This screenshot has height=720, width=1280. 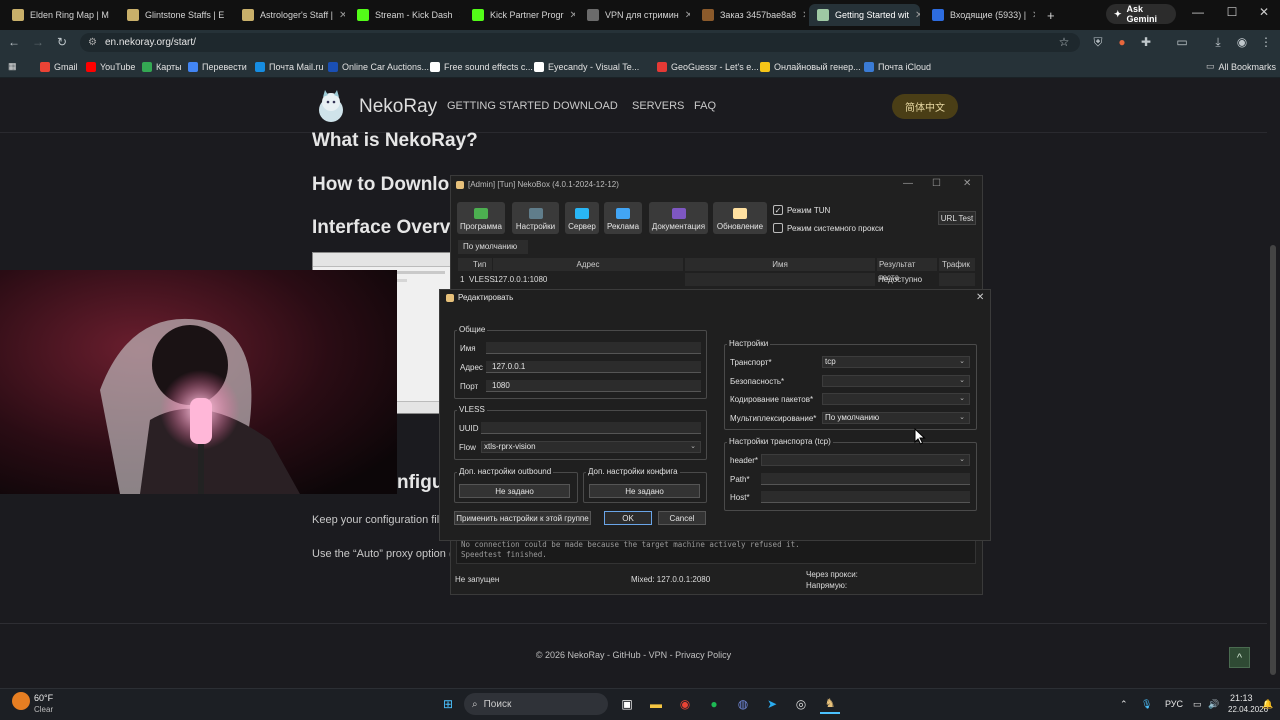 I want to click on address-input: 127.0.0.1, so click(x=593, y=367).